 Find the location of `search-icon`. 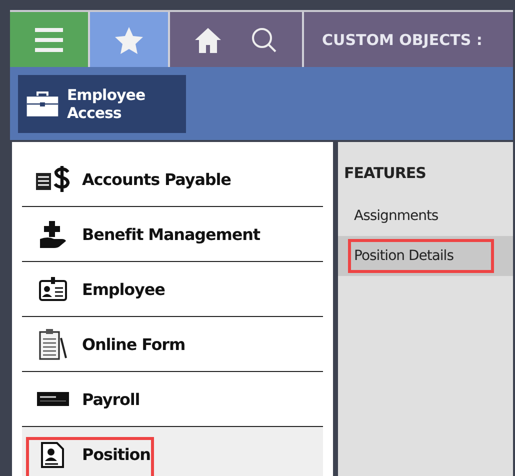

search-icon is located at coordinates (264, 40).